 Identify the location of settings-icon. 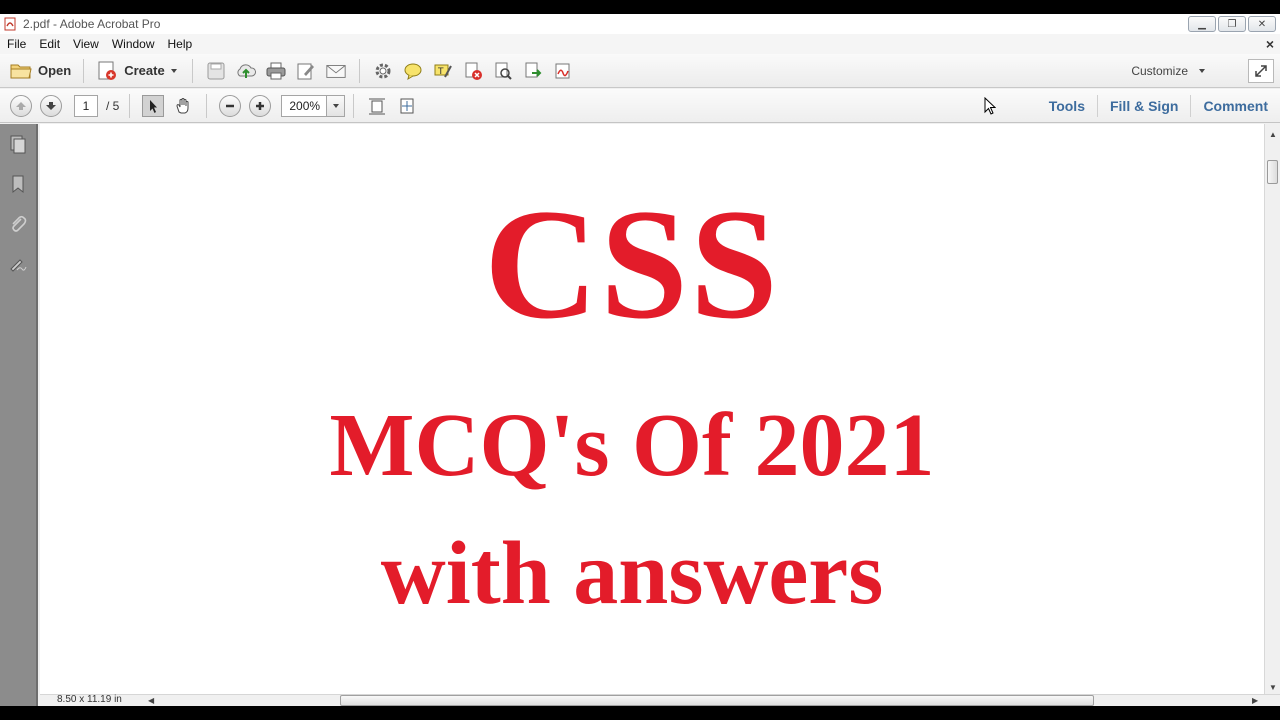
(383, 71).